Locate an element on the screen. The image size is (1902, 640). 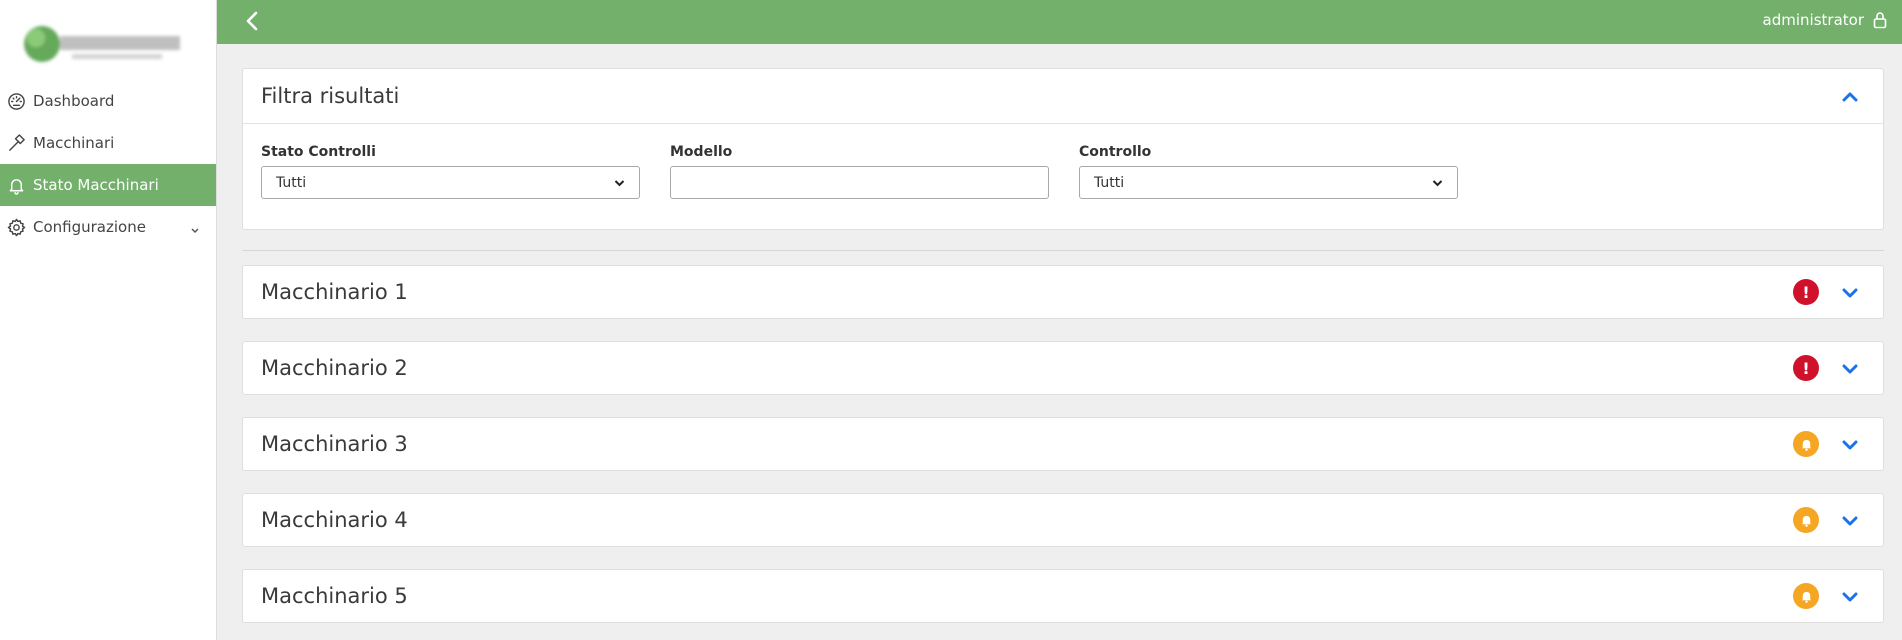
company-logo is located at coordinates (102, 44).